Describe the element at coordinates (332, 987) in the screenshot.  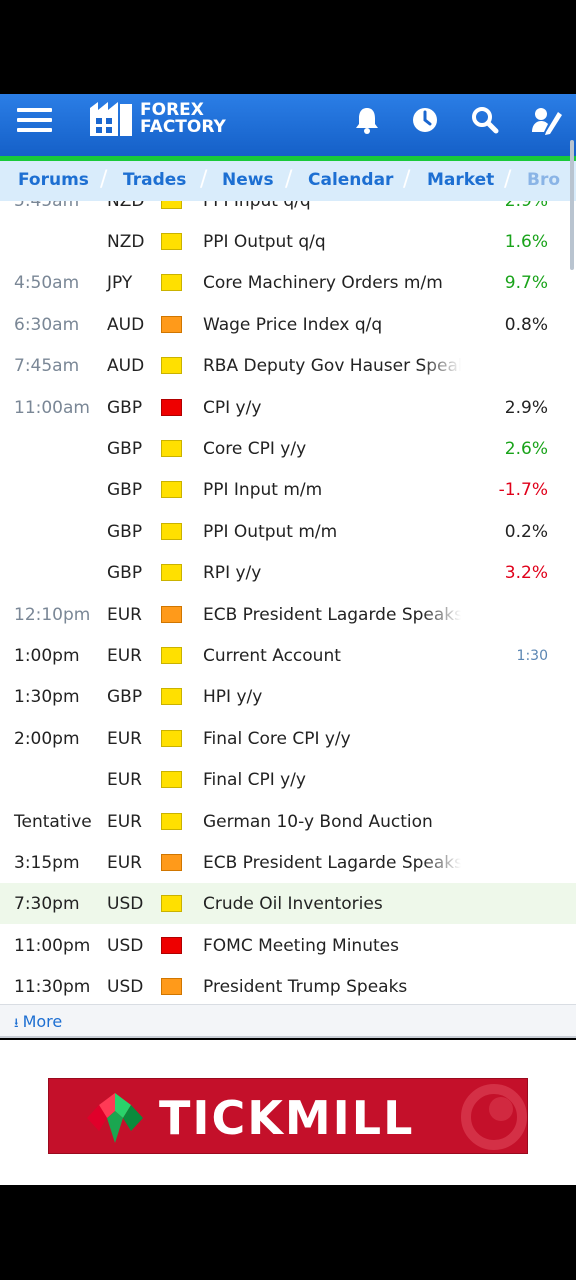
I see `row-event: President Trump Speaks` at that location.